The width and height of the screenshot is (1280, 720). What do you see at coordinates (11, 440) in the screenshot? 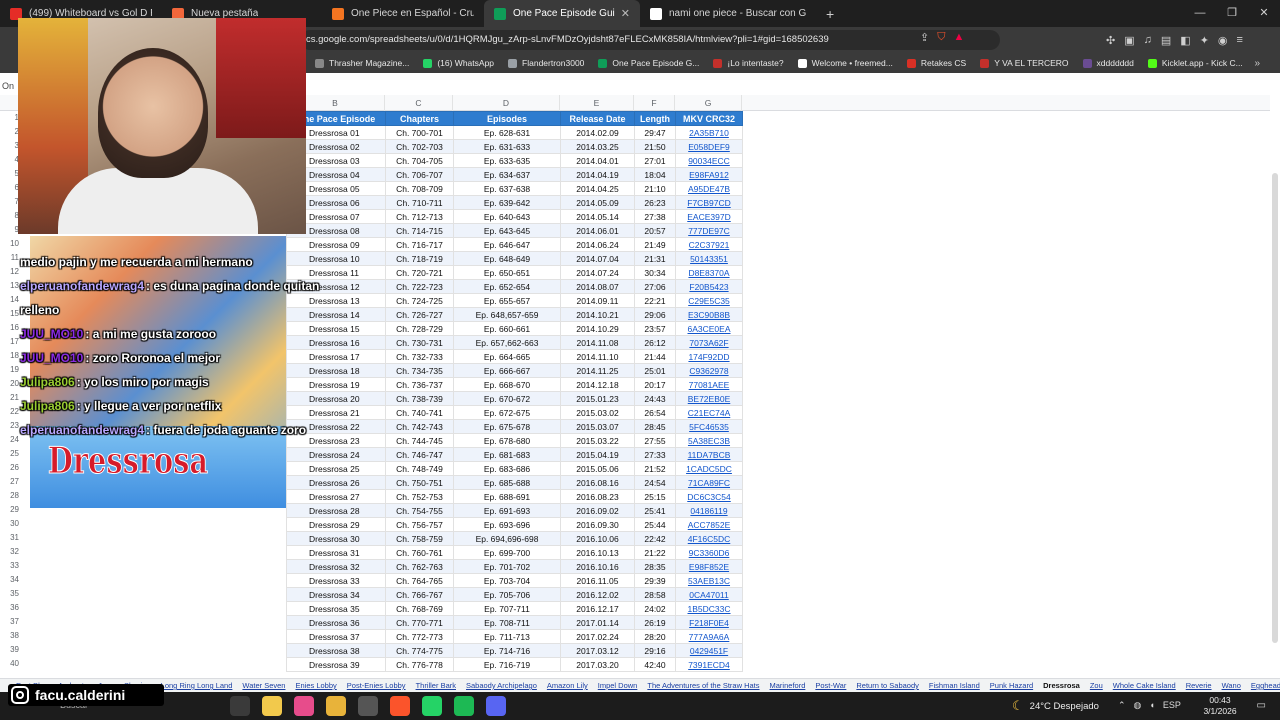
I see `row-number: 24` at bounding box center [11, 440].